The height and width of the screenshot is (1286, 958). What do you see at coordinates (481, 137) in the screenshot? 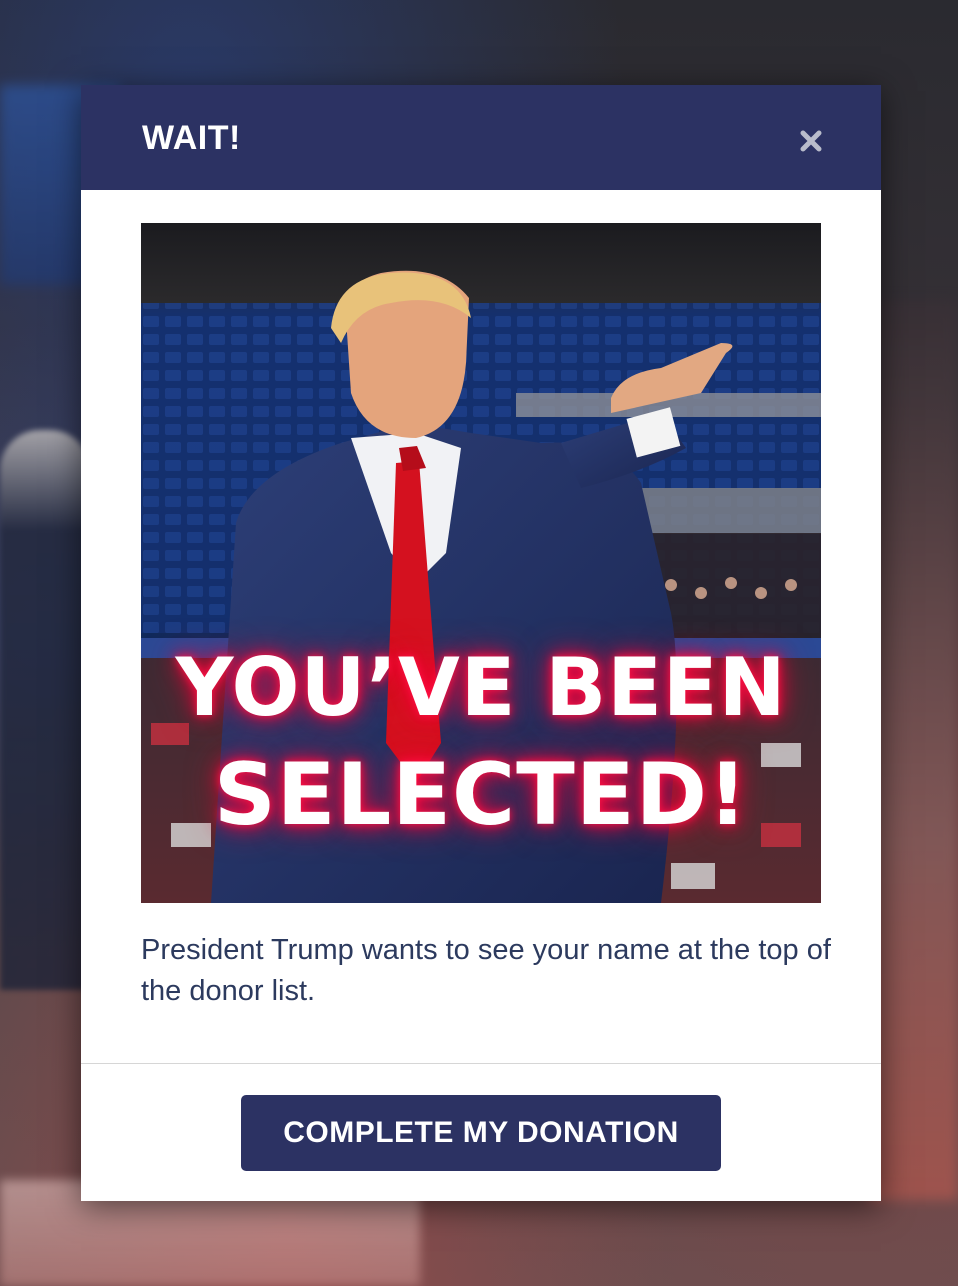
I see `modal-header: WAIT!` at bounding box center [481, 137].